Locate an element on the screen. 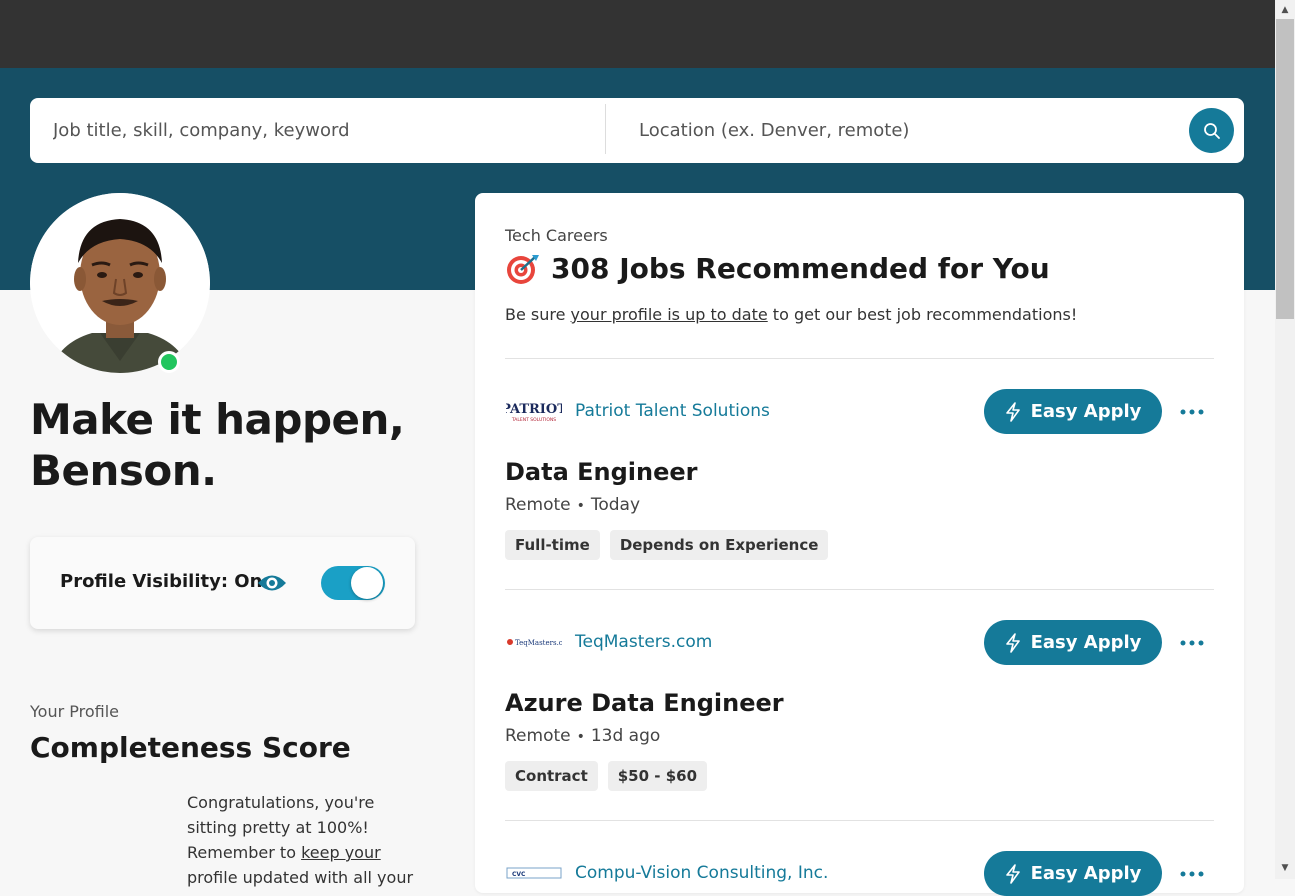 The height and width of the screenshot is (896, 1295). logo-wordmark: PATRIOT is located at coordinates (534, 409).